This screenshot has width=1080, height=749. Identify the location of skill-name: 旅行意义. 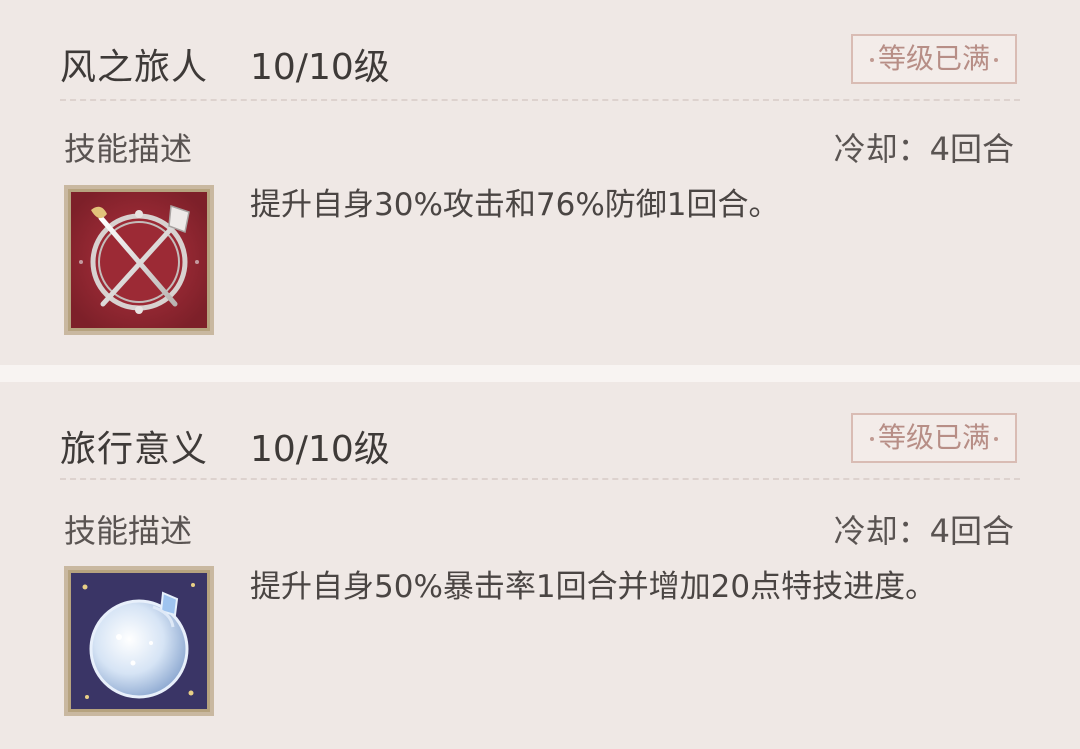
(134, 449).